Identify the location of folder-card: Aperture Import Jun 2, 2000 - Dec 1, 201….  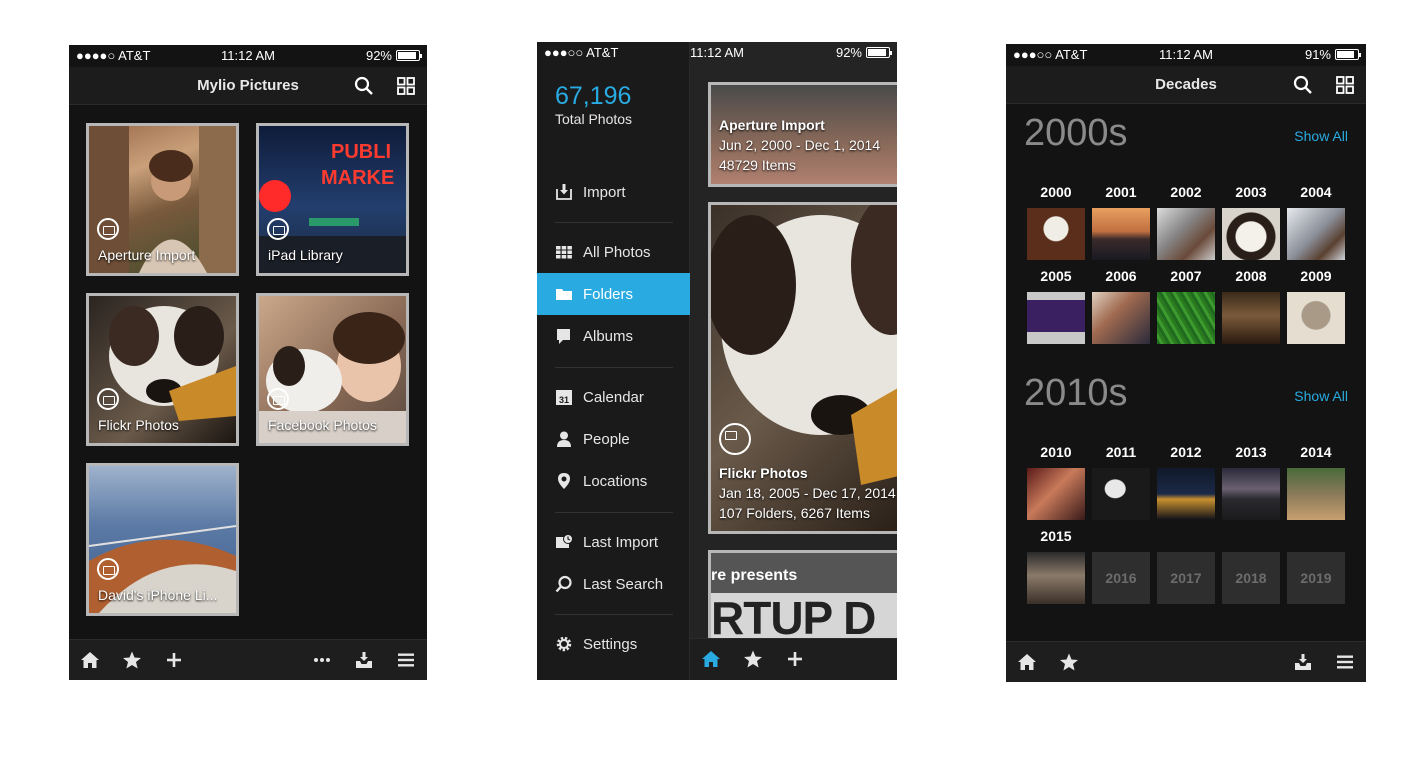
(802, 134).